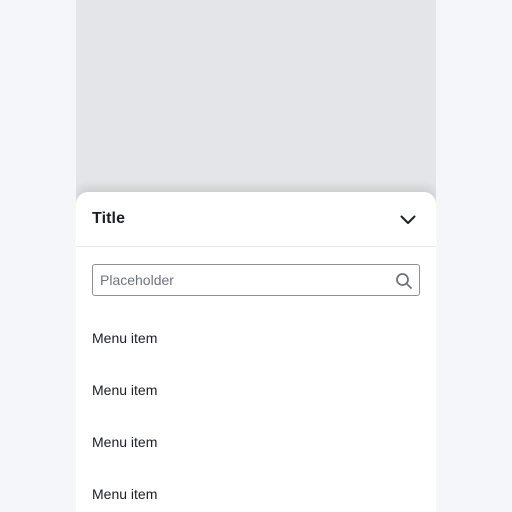 The height and width of the screenshot is (512, 512). I want to click on search-field, so click(256, 280).